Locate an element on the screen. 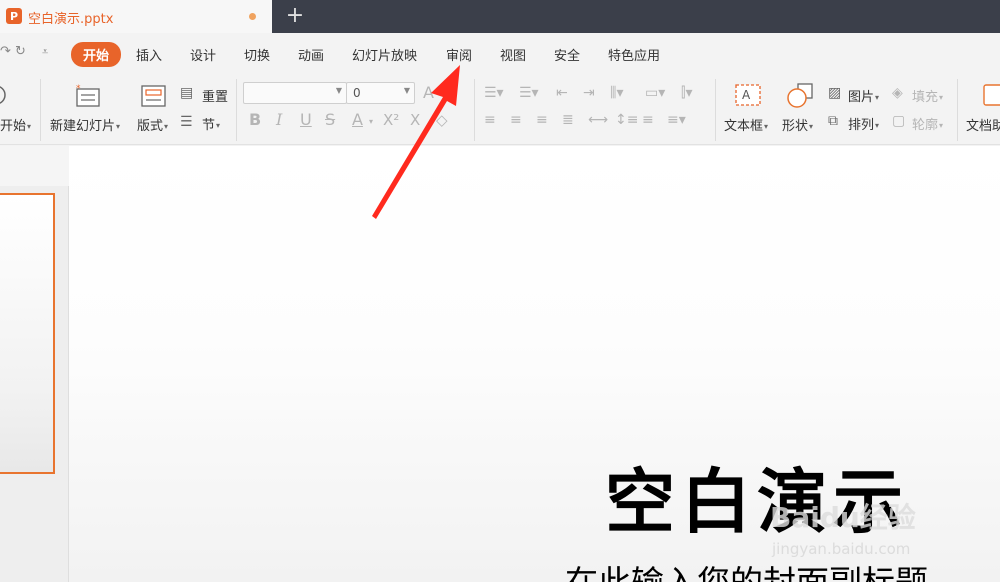 The height and width of the screenshot is (582, 1000). shapes-icon is located at coordinates (800, 95).